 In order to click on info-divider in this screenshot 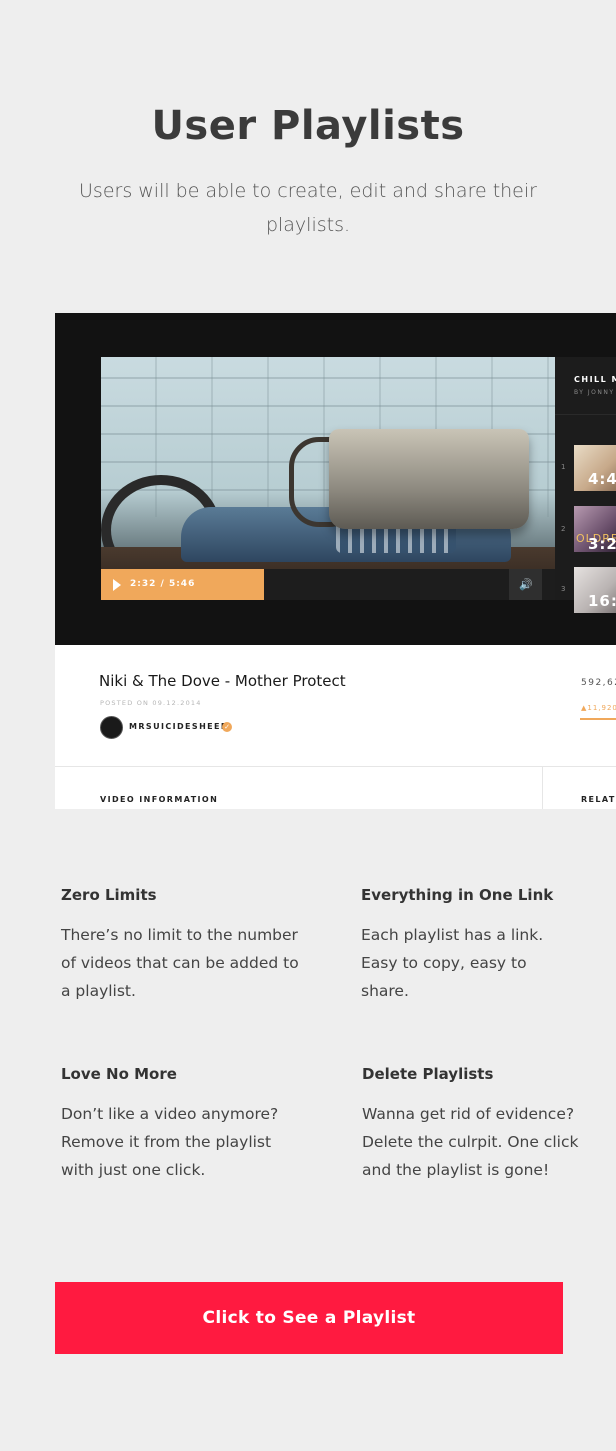, I will do `click(335, 766)`.